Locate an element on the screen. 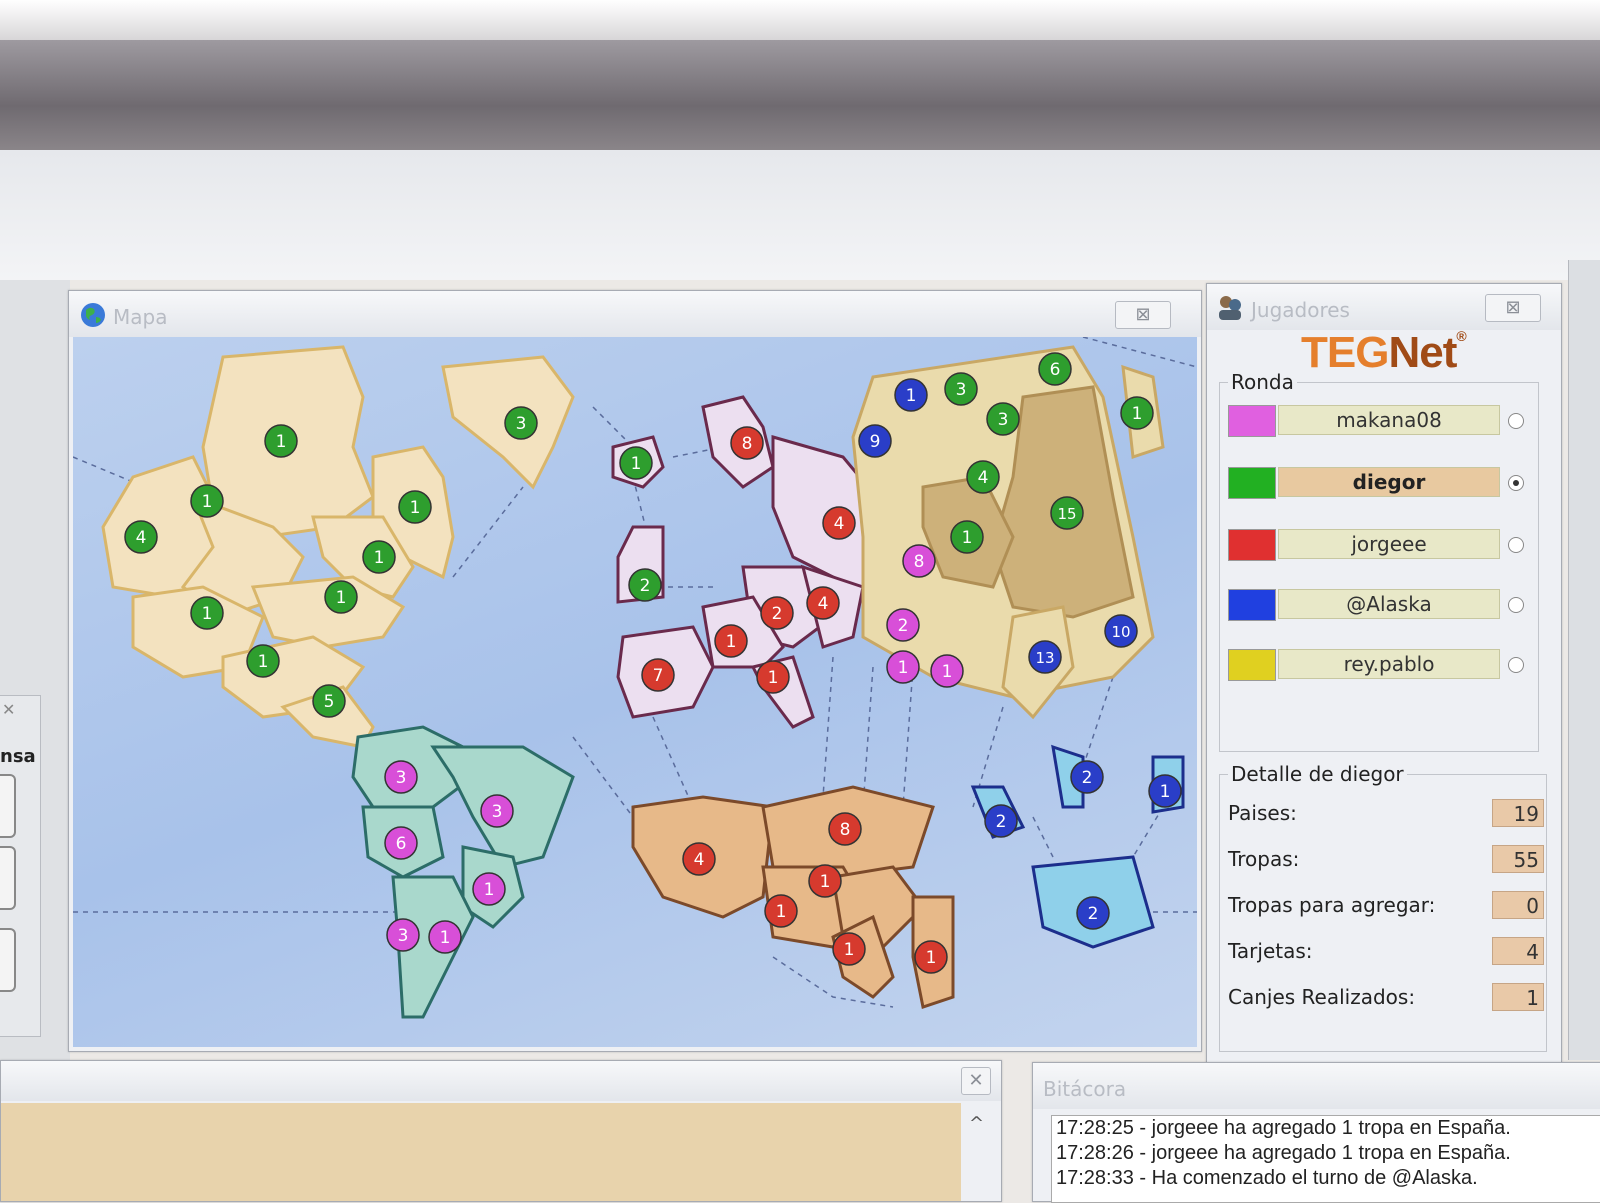 The image size is (1600, 1203). detail-row: Tropas: 55 is located at coordinates (1386, 861).